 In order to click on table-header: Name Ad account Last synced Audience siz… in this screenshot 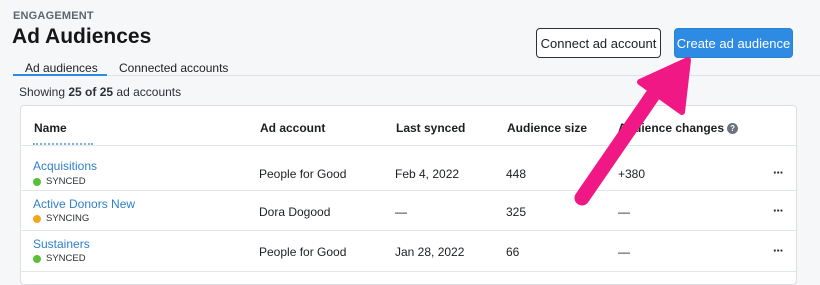, I will do `click(408, 126)`.